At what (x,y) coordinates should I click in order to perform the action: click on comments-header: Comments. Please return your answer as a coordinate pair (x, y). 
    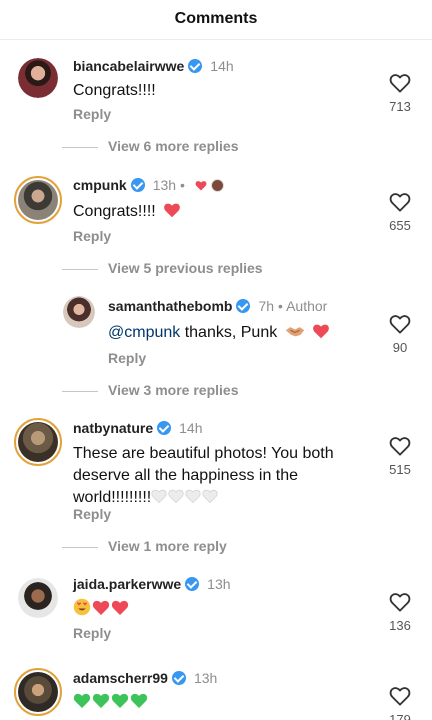
    Looking at the image, I should click on (216, 20).